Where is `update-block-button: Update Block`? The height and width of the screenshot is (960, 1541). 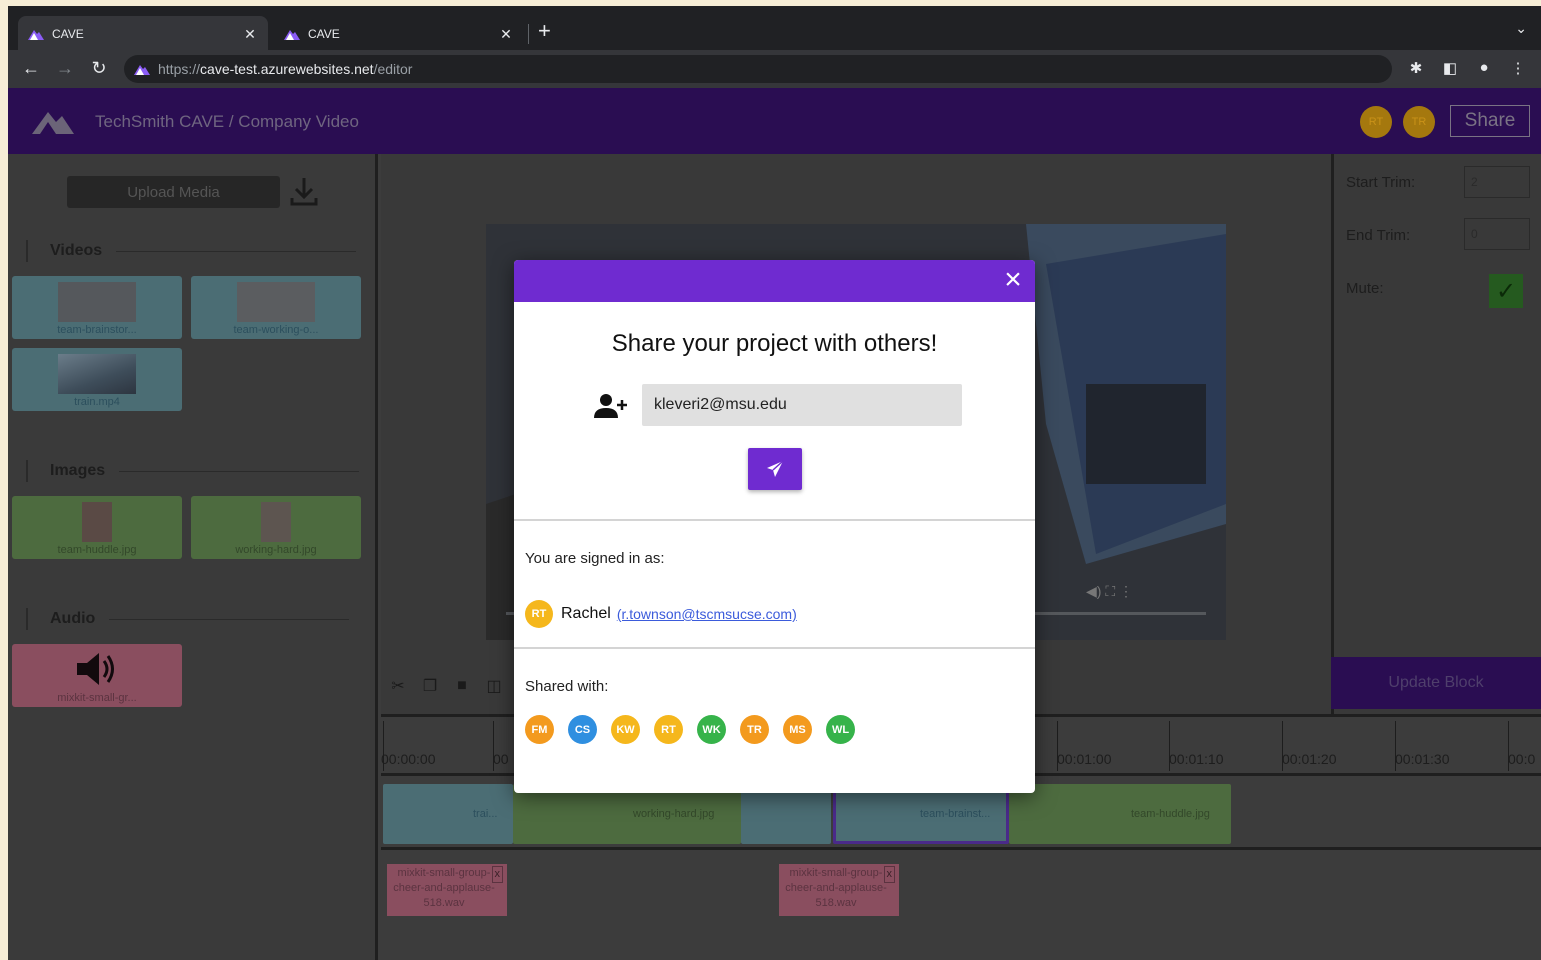
update-block-button: Update Block is located at coordinates (1436, 683).